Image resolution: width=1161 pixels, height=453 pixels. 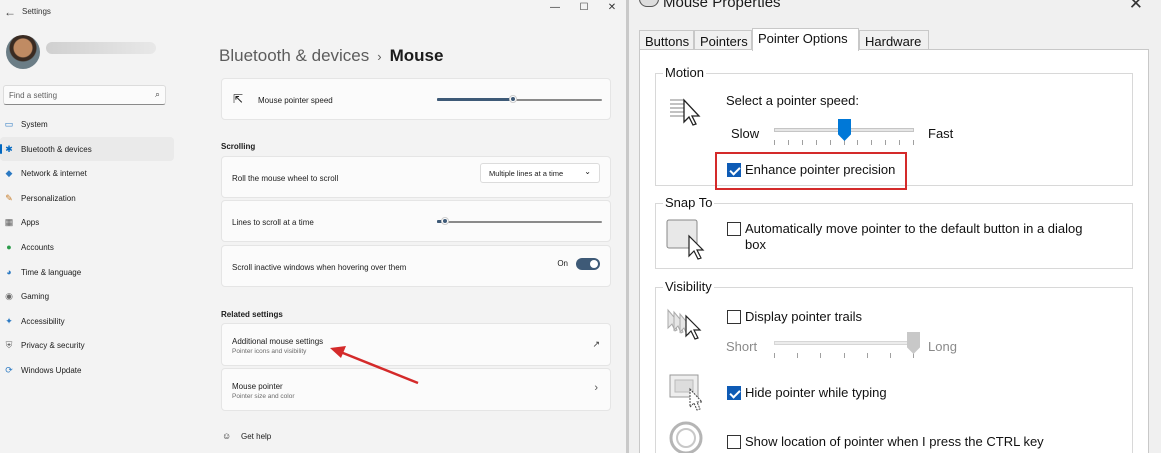 What do you see at coordinates (87, 345) in the screenshot?
I see `sidebar-item-privacy-security: ⛨ Privacy & security` at bounding box center [87, 345].